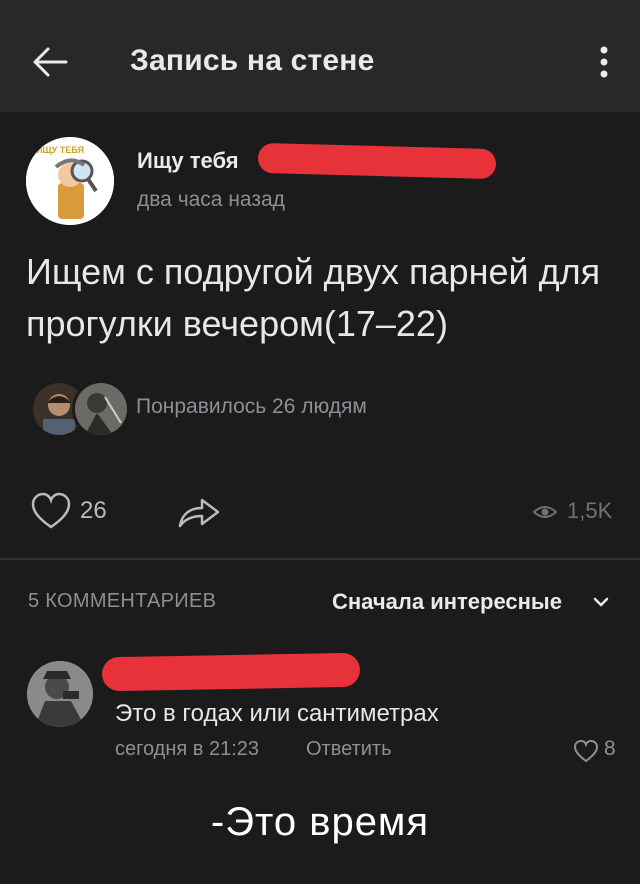  What do you see at coordinates (199, 512) in the screenshot?
I see `share-icon` at bounding box center [199, 512].